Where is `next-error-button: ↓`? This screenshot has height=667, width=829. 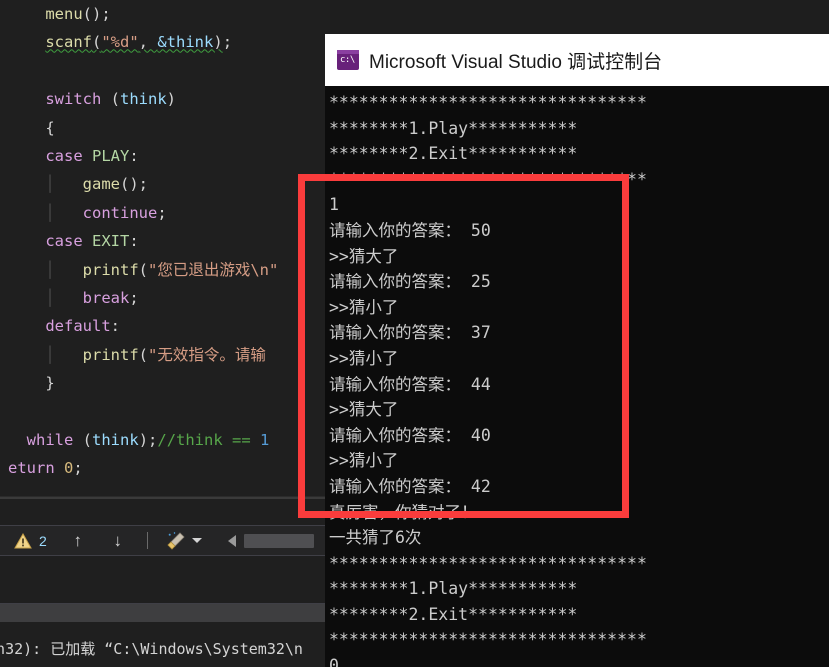 next-error-button: ↓ is located at coordinates (118, 540).